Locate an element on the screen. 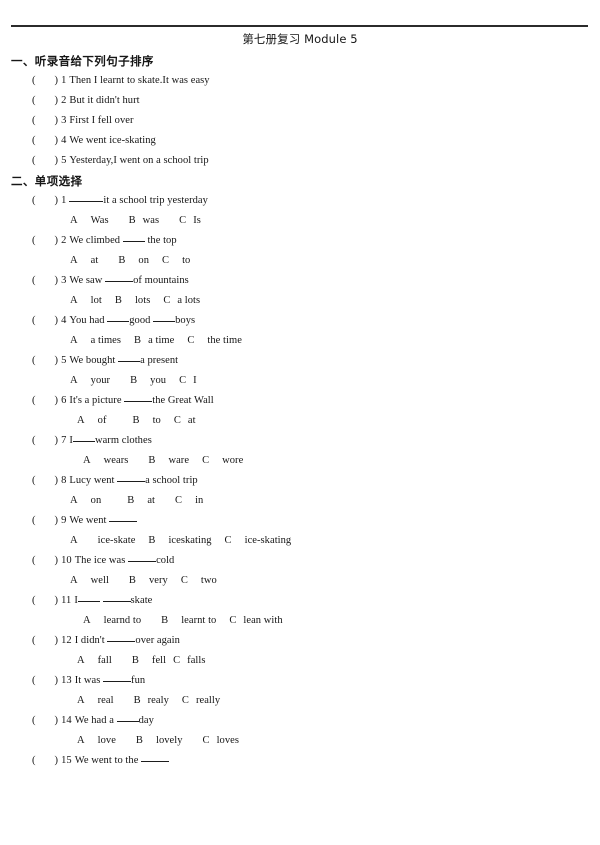 This screenshot has width=600, height=845. question-options: Awell Bvery Ctwo is located at coordinates (300, 581).